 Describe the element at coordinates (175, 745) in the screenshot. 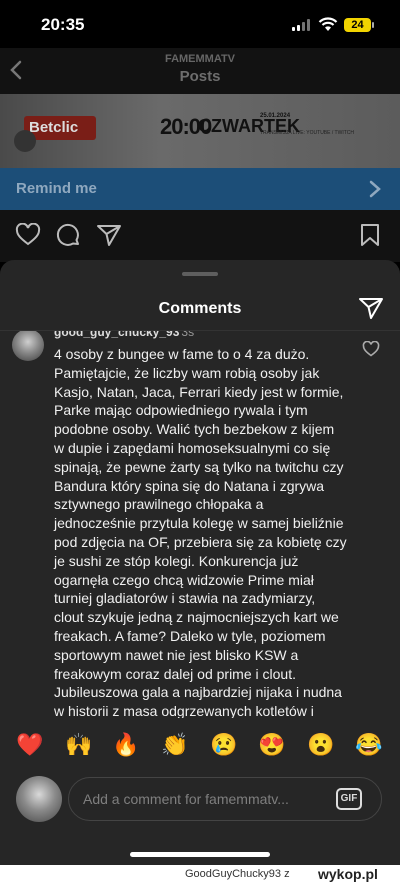

I see `emoji-clapping-hands: 👏` at that location.